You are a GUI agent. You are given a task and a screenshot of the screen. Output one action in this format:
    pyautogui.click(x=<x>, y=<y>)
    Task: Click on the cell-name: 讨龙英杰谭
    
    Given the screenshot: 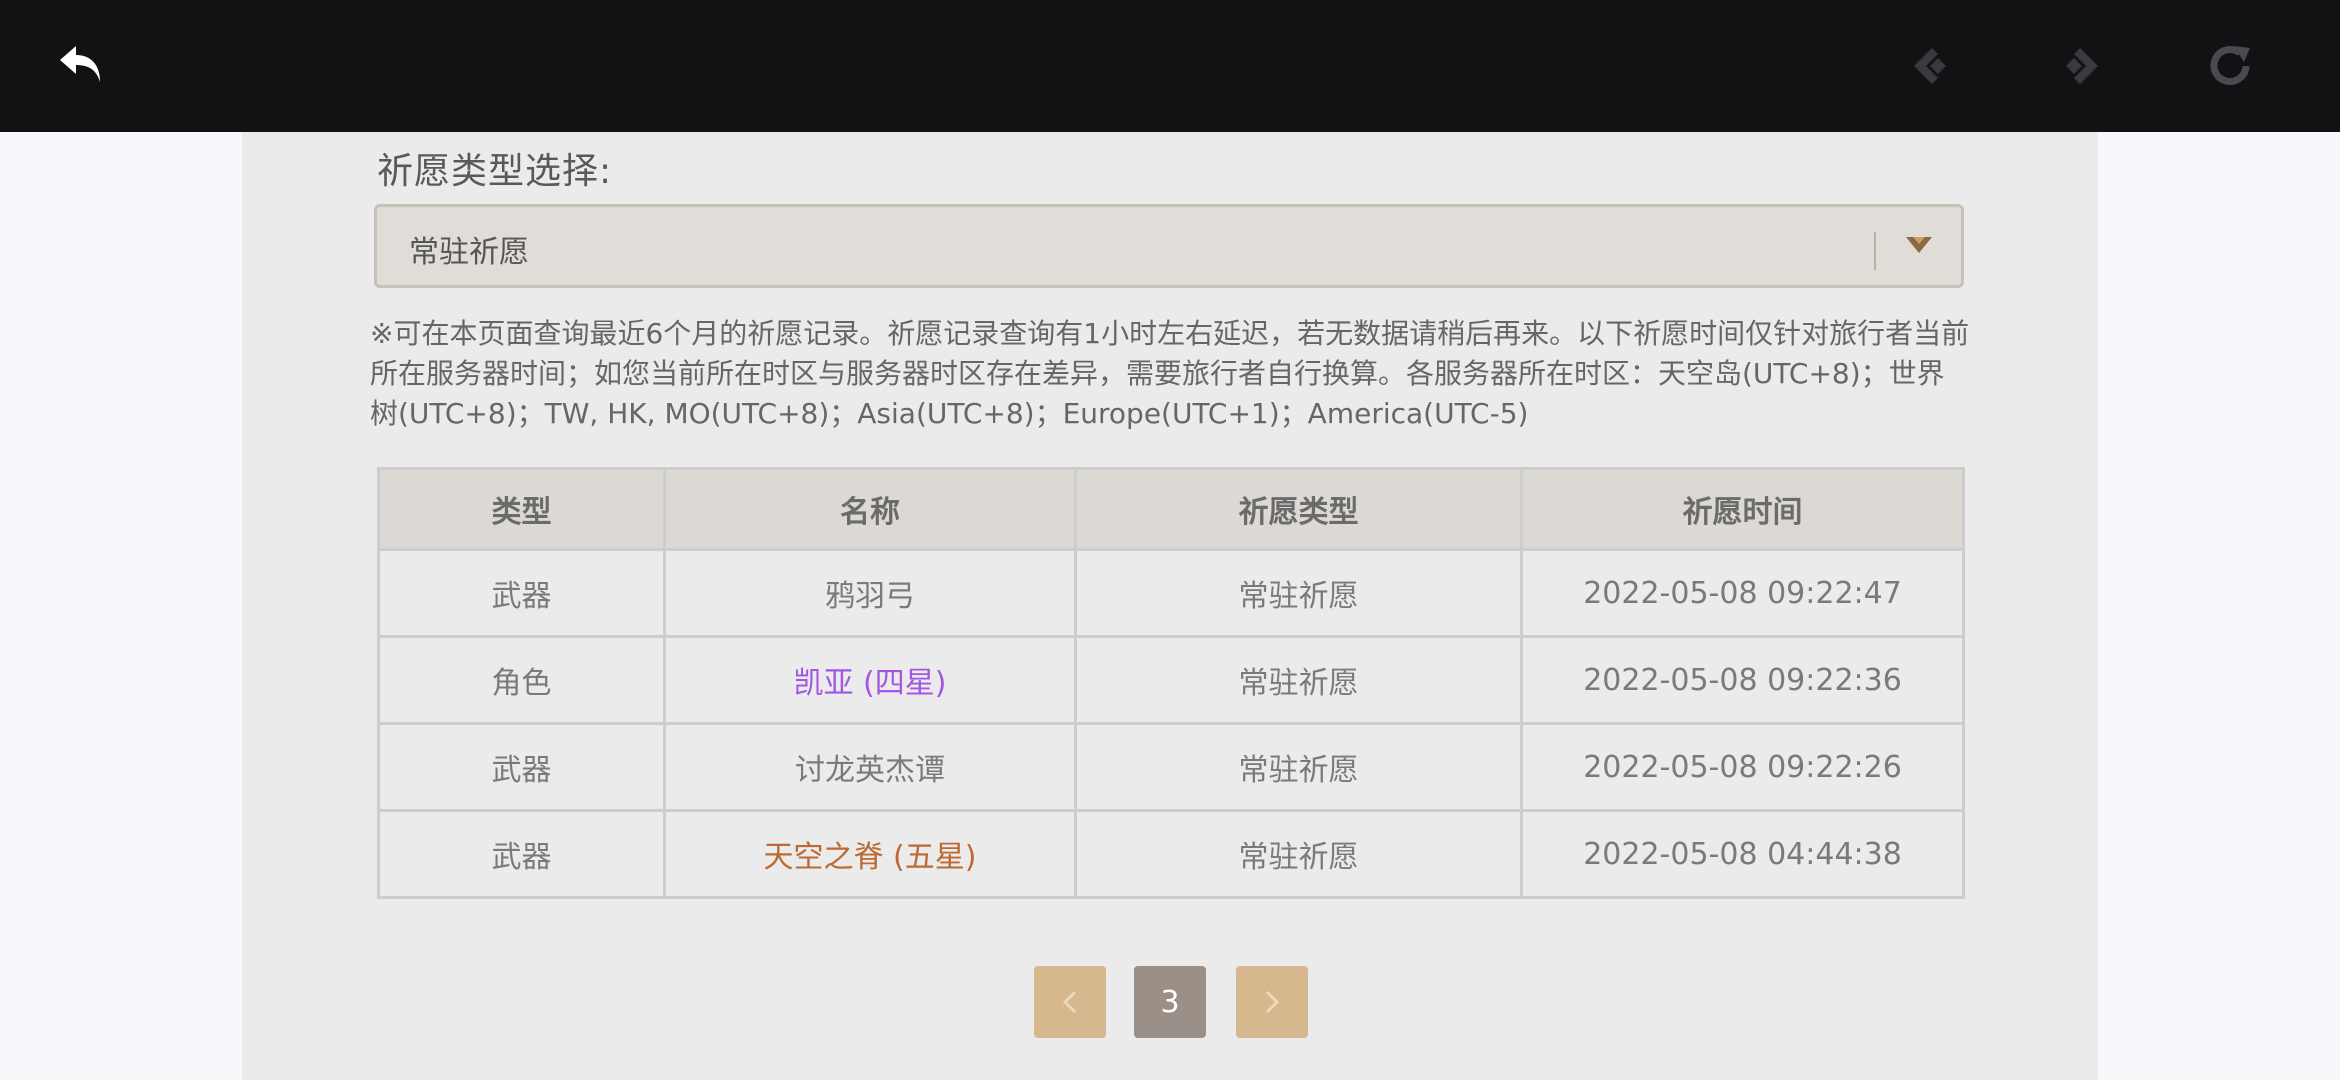 What is the action you would take?
    pyautogui.click(x=870, y=767)
    